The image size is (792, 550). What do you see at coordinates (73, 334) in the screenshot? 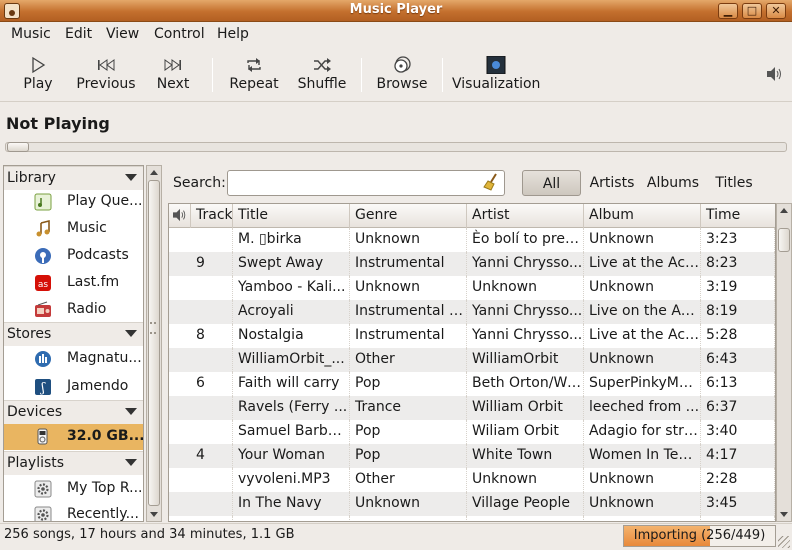
I see `sidebar-category-stores: Stores` at bounding box center [73, 334].